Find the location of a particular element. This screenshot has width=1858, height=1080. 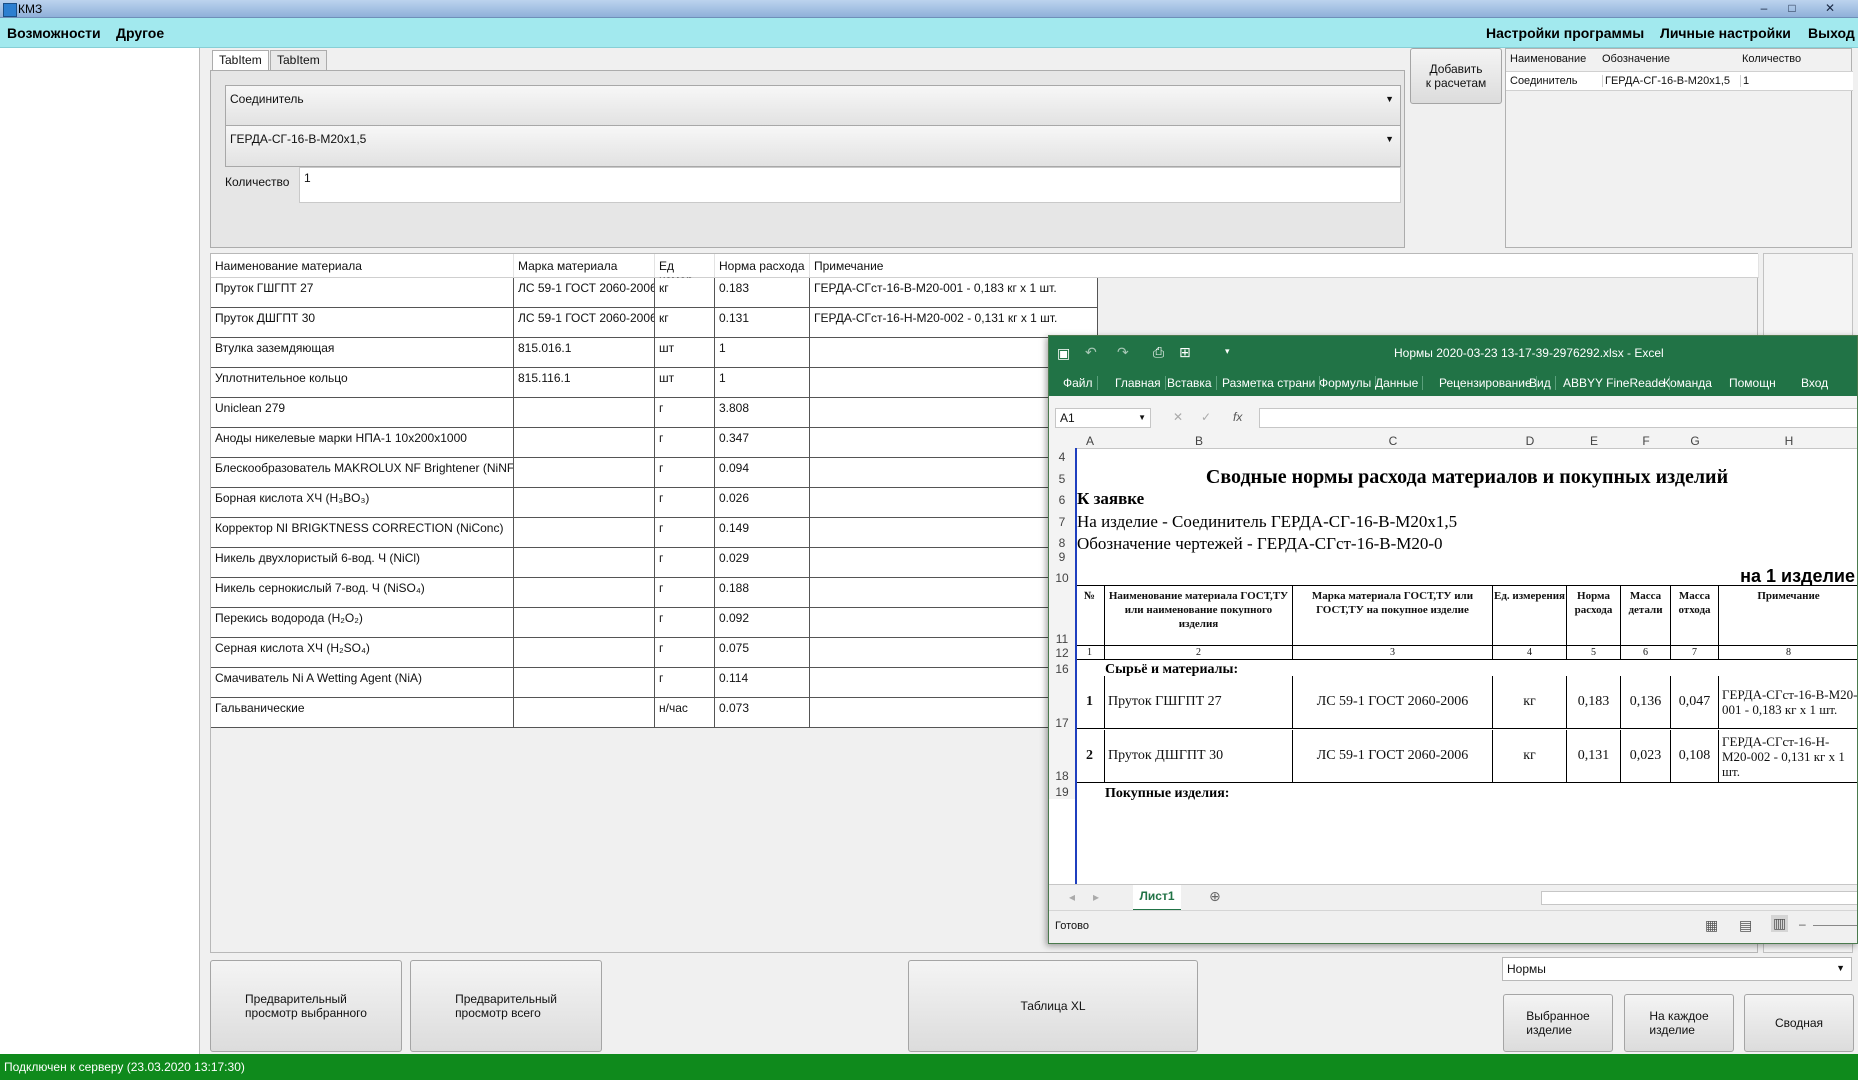

ribbon-tab: Данные is located at coordinates (1399, 383).